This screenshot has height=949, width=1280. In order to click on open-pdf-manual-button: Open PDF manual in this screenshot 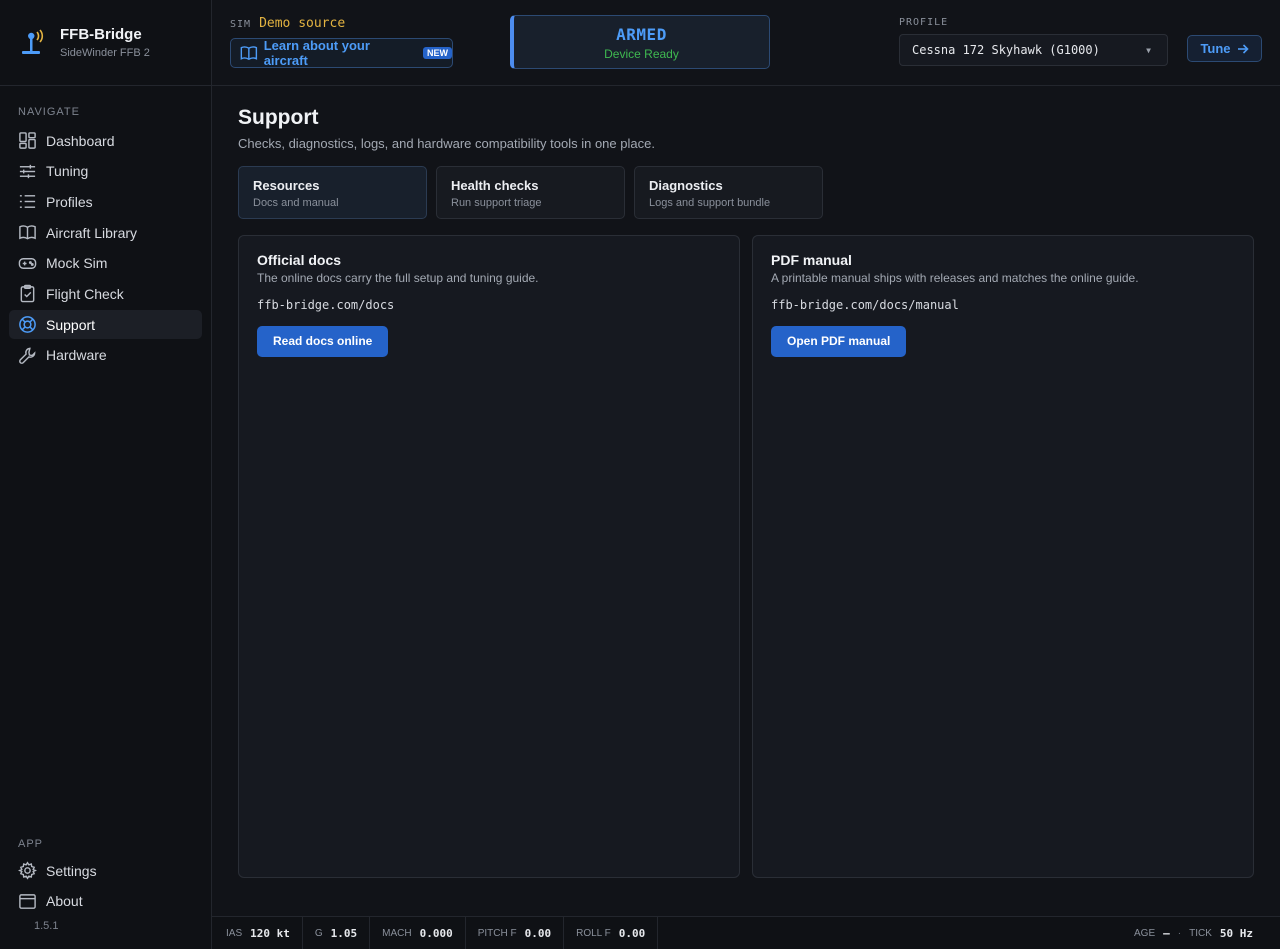, I will do `click(839, 341)`.